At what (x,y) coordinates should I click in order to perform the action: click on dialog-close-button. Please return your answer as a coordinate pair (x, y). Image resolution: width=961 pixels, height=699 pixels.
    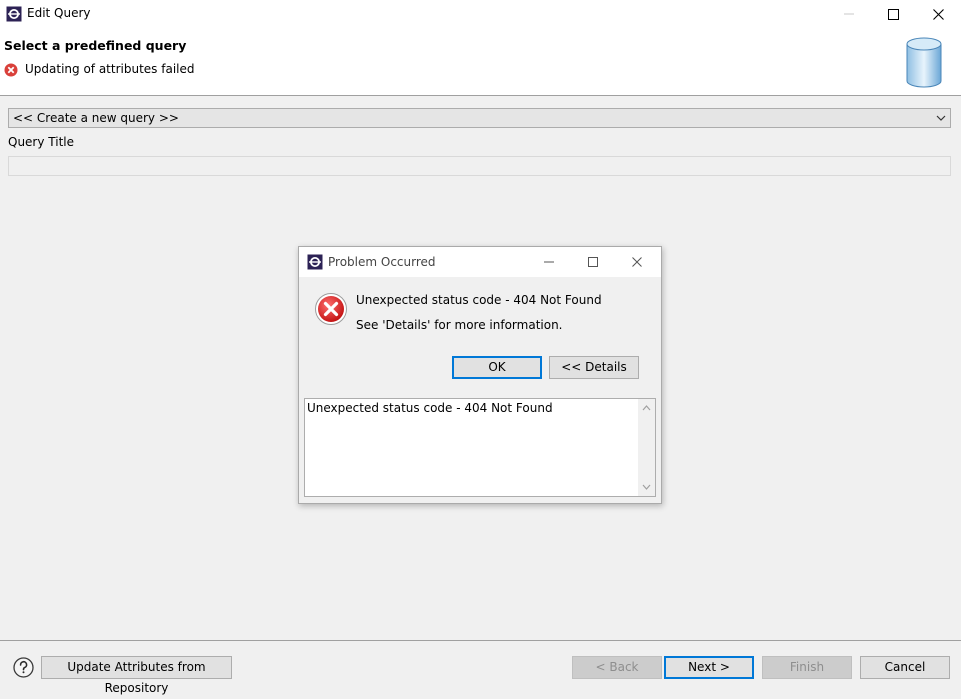
    Looking at the image, I should click on (637, 262).